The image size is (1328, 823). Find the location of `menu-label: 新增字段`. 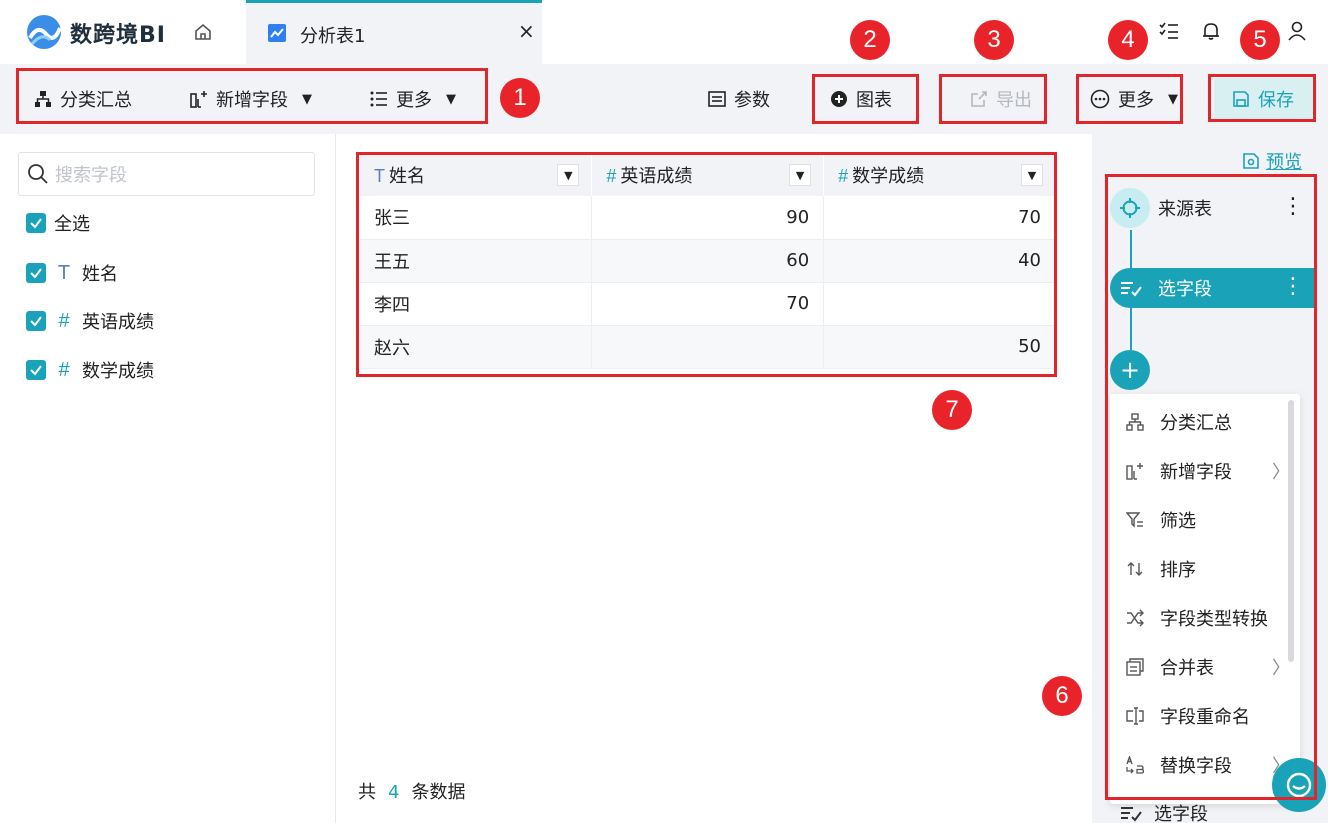

menu-label: 新增字段 is located at coordinates (1196, 472).